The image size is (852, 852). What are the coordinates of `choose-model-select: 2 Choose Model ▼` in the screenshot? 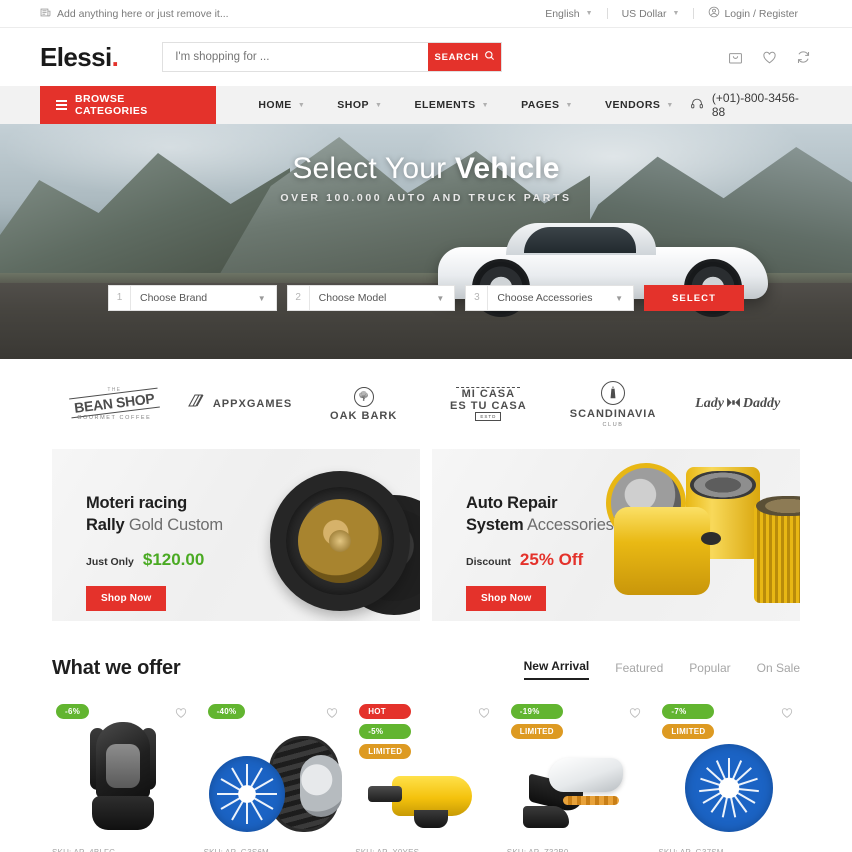 It's located at (371, 298).